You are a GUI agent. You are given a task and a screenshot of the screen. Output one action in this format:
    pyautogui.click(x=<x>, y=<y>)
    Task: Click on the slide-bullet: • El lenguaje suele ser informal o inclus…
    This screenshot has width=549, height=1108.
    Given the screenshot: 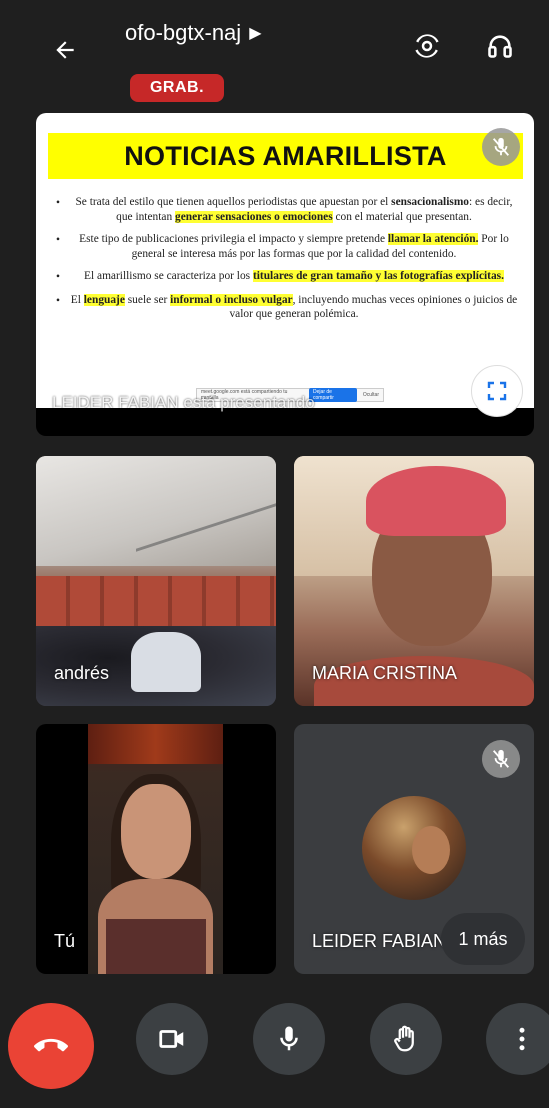 What is the action you would take?
    pyautogui.click(x=287, y=307)
    